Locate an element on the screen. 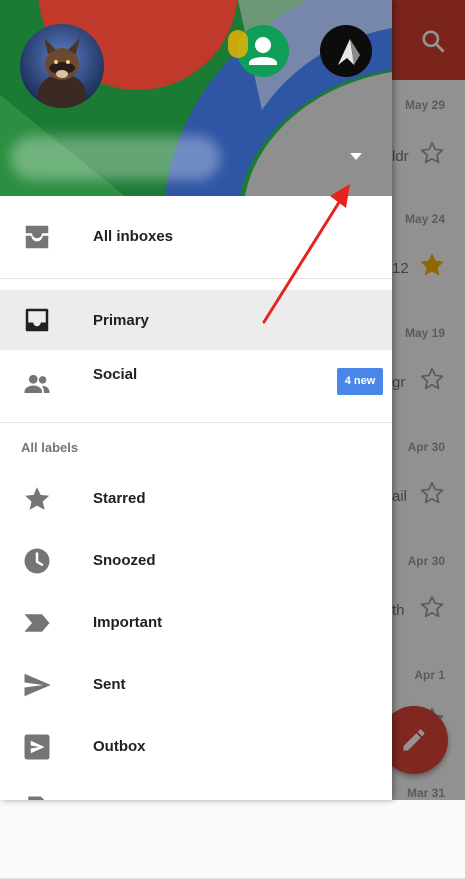 The width and height of the screenshot is (465, 879). drafts-icon is located at coordinates (36, 798).